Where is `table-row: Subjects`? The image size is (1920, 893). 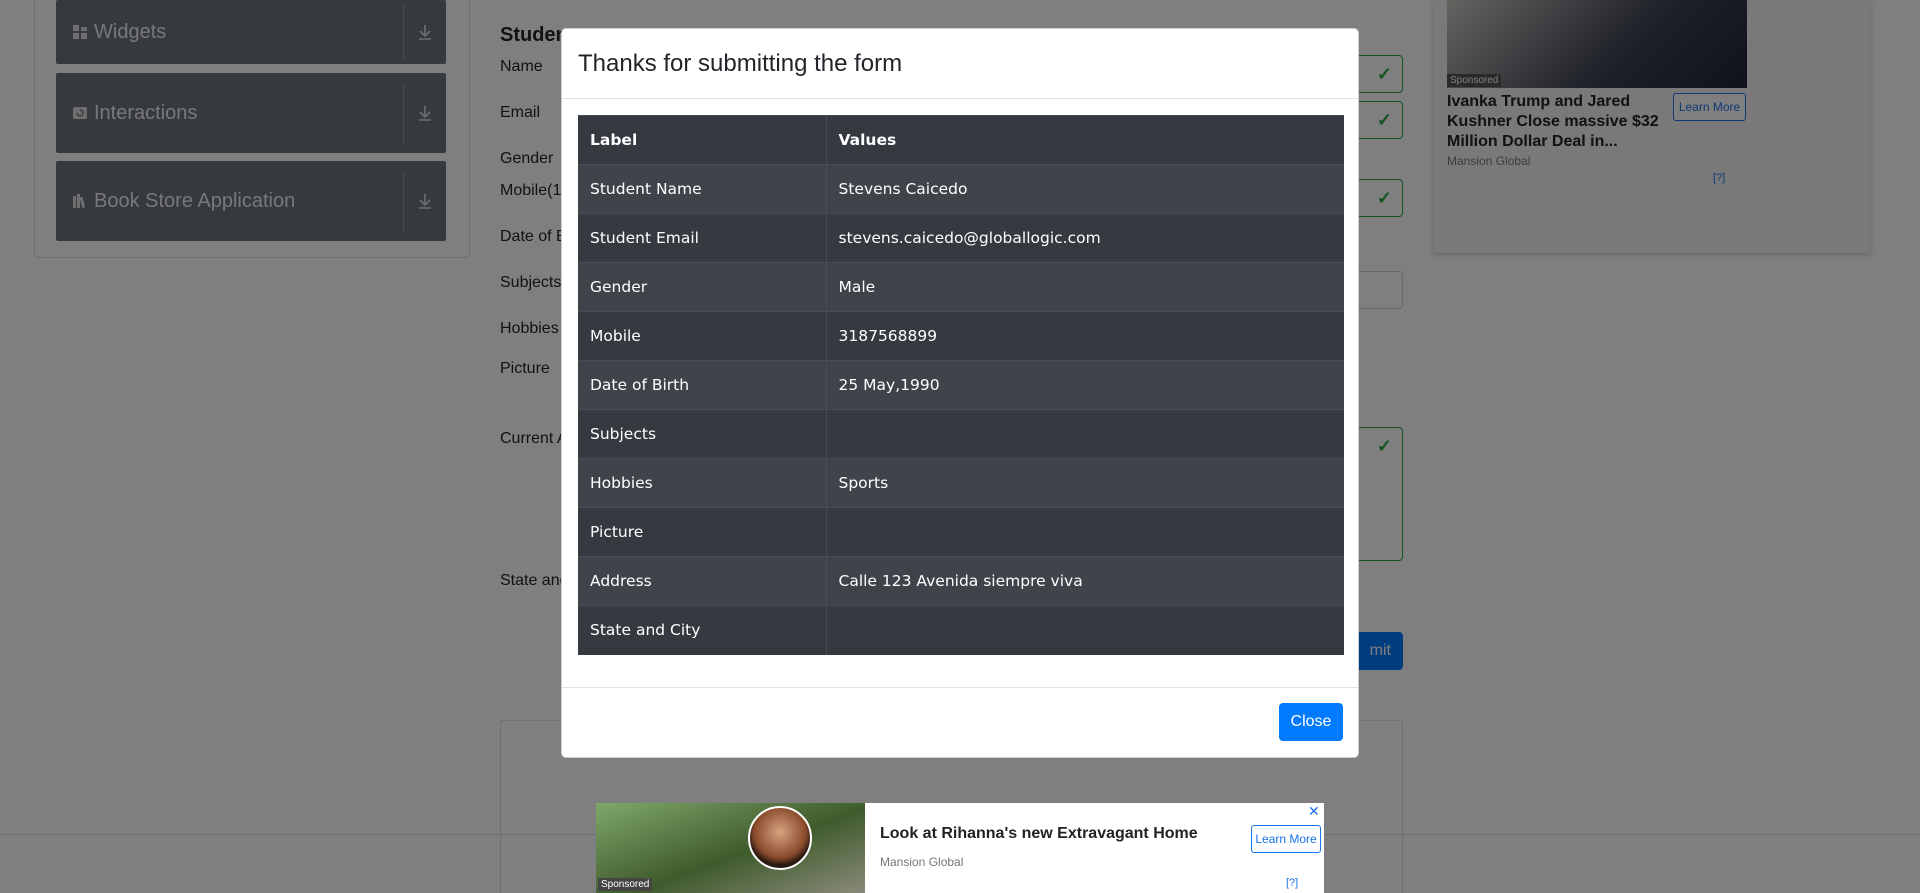
table-row: Subjects is located at coordinates (961, 434).